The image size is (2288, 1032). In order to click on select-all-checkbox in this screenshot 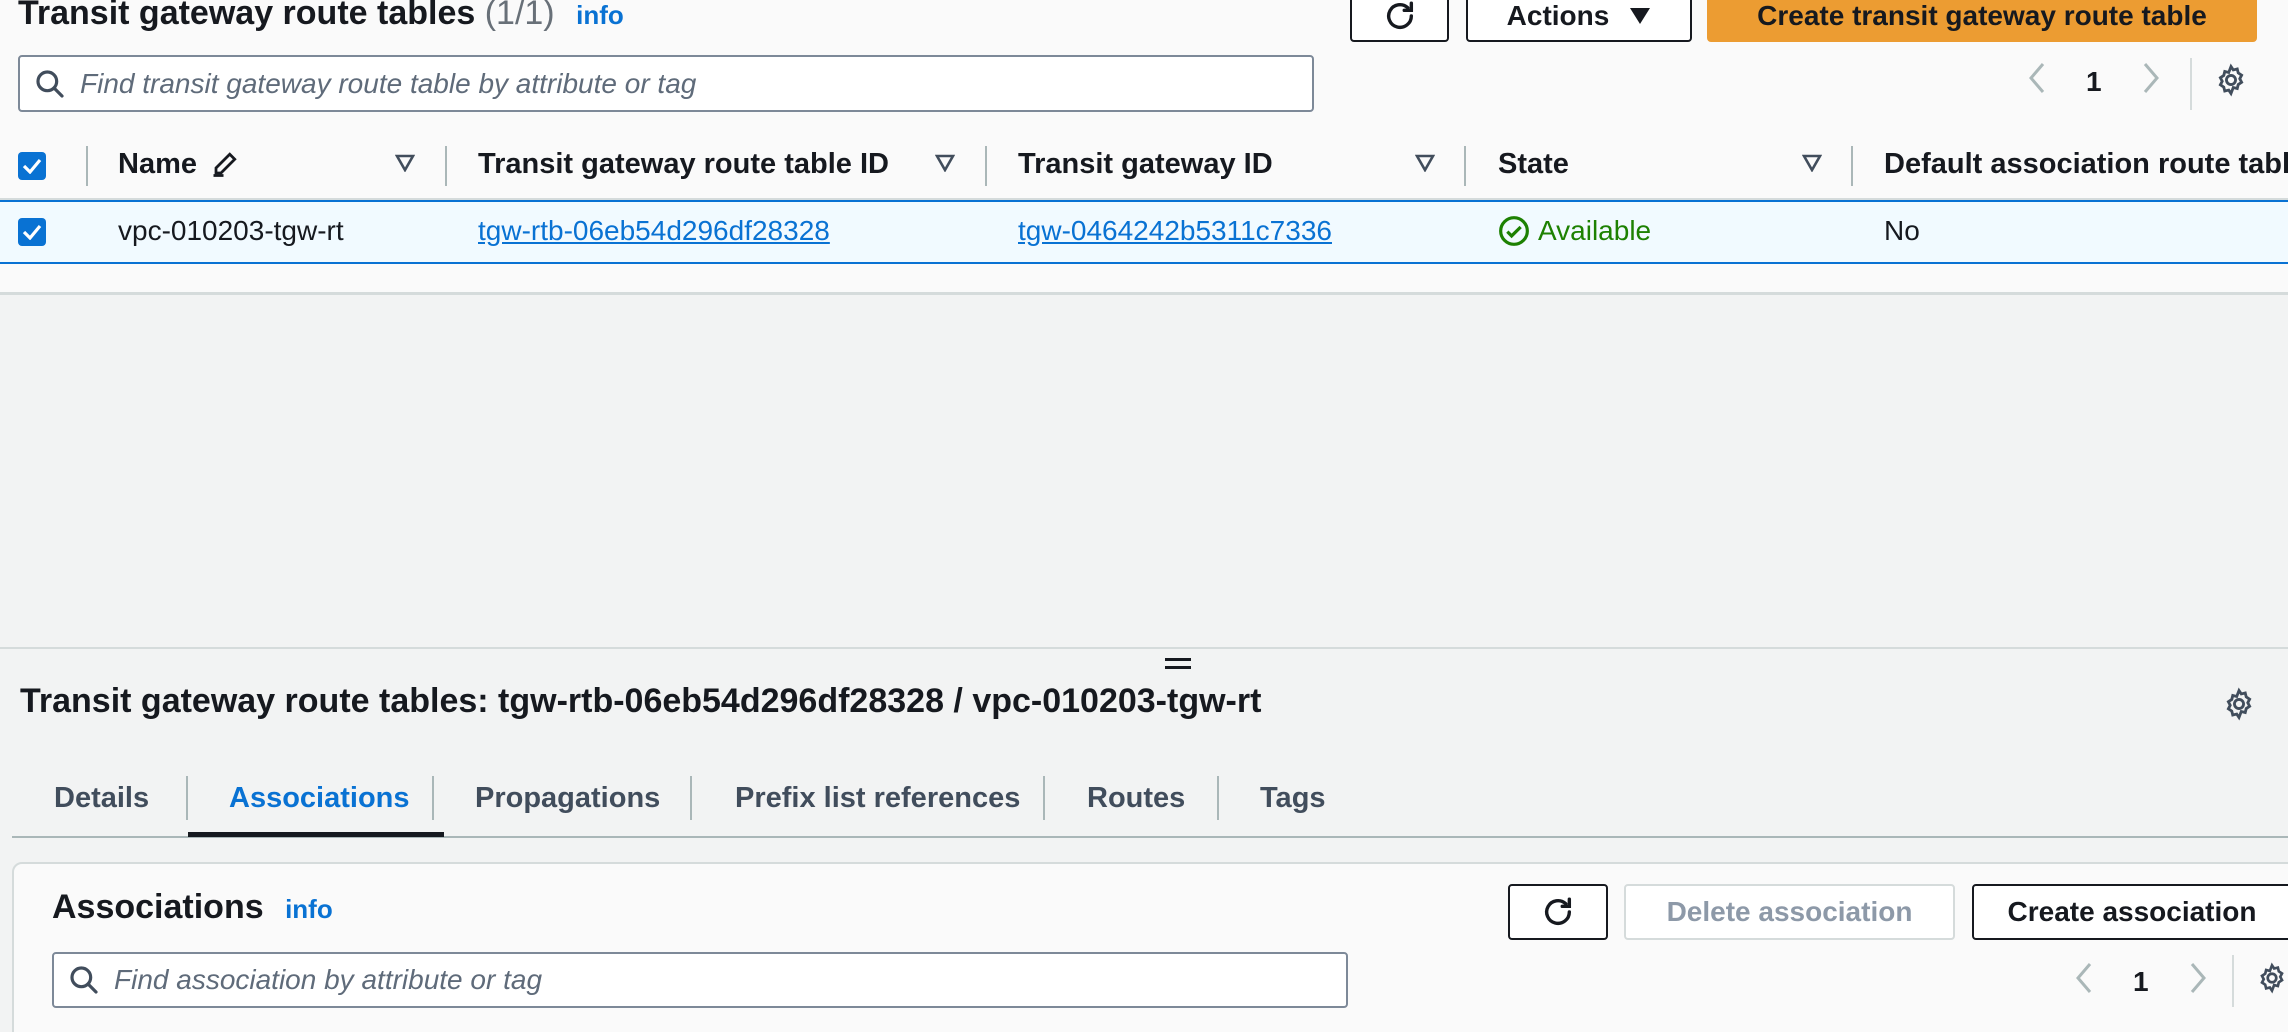, I will do `click(32, 166)`.